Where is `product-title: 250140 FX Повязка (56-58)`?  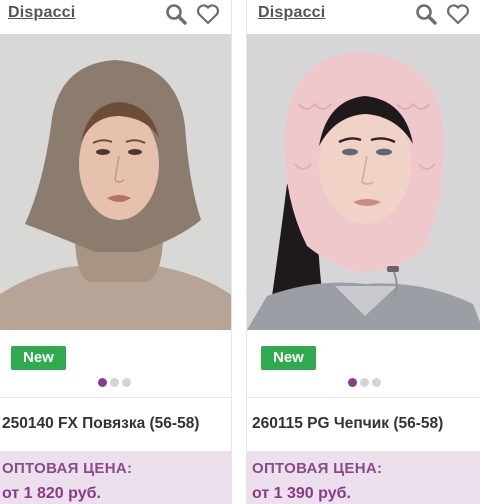
product-title: 250140 FX Повязка (56-58) is located at coordinates (116, 424).